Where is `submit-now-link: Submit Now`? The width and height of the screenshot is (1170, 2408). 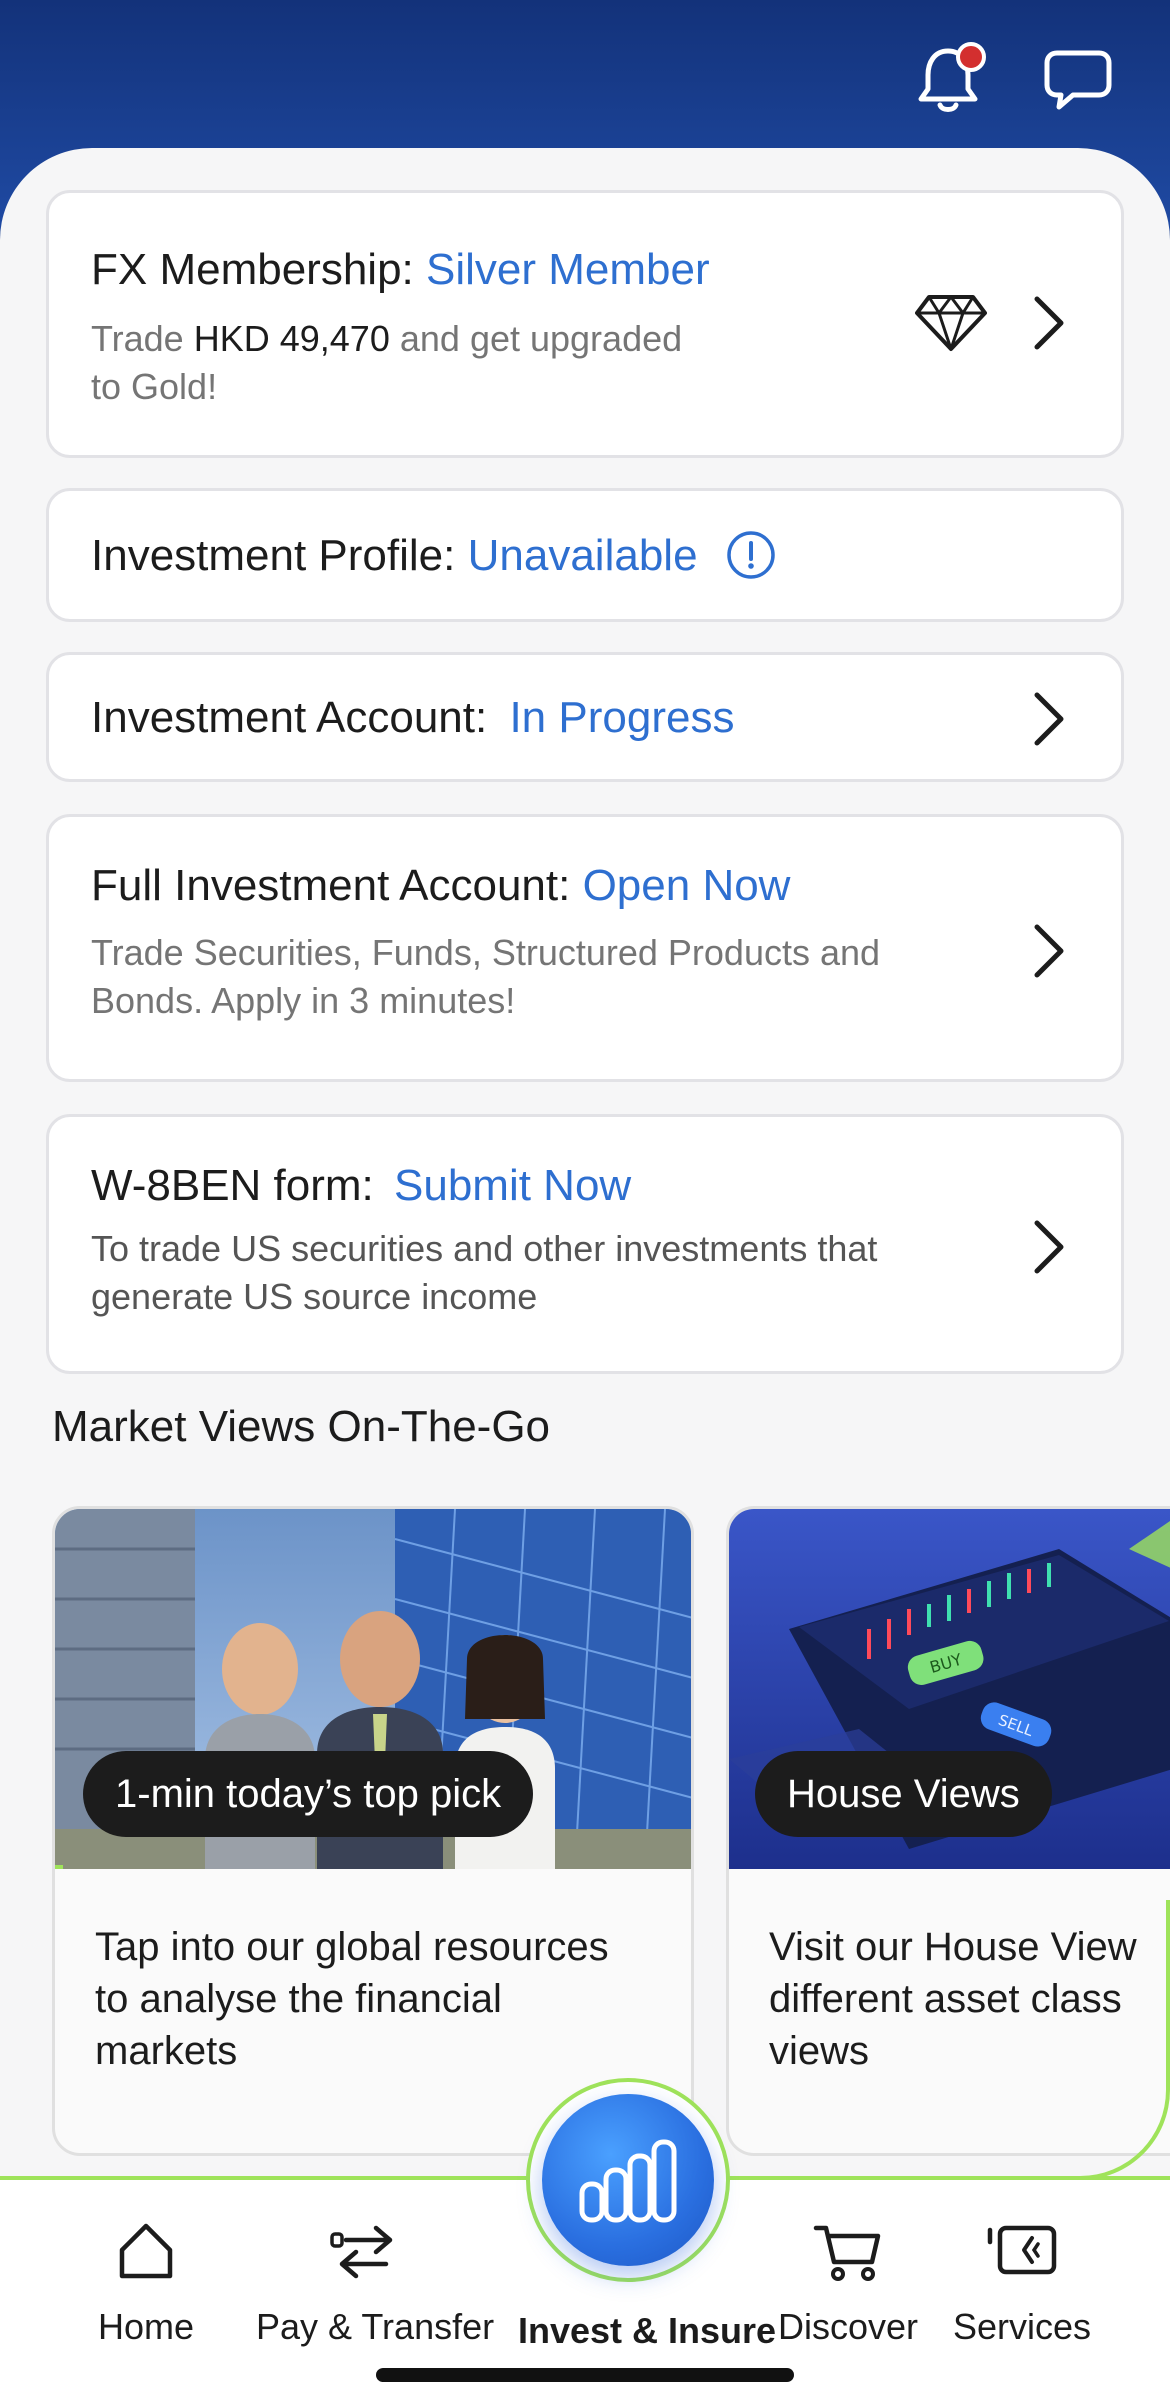
submit-now-link: Submit Now is located at coordinates (513, 1185).